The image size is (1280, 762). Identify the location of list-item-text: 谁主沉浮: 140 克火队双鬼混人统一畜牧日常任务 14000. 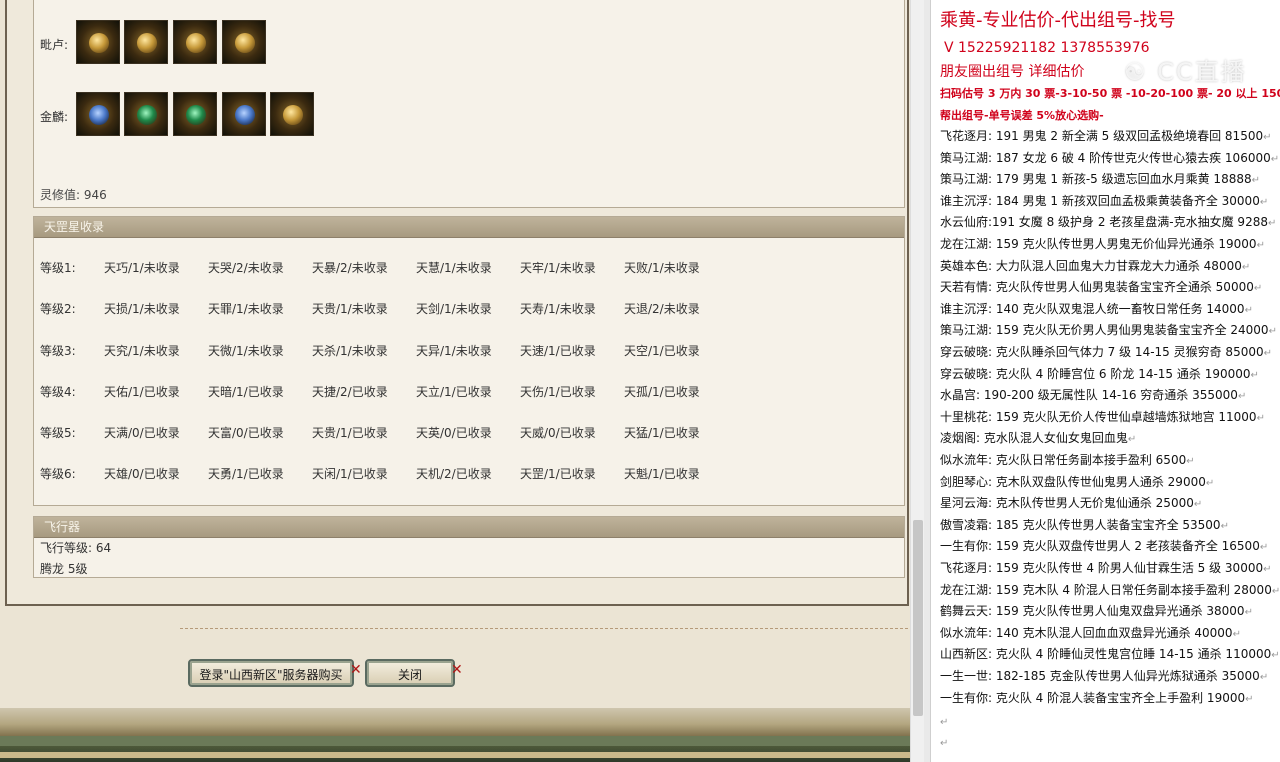
(1092, 308).